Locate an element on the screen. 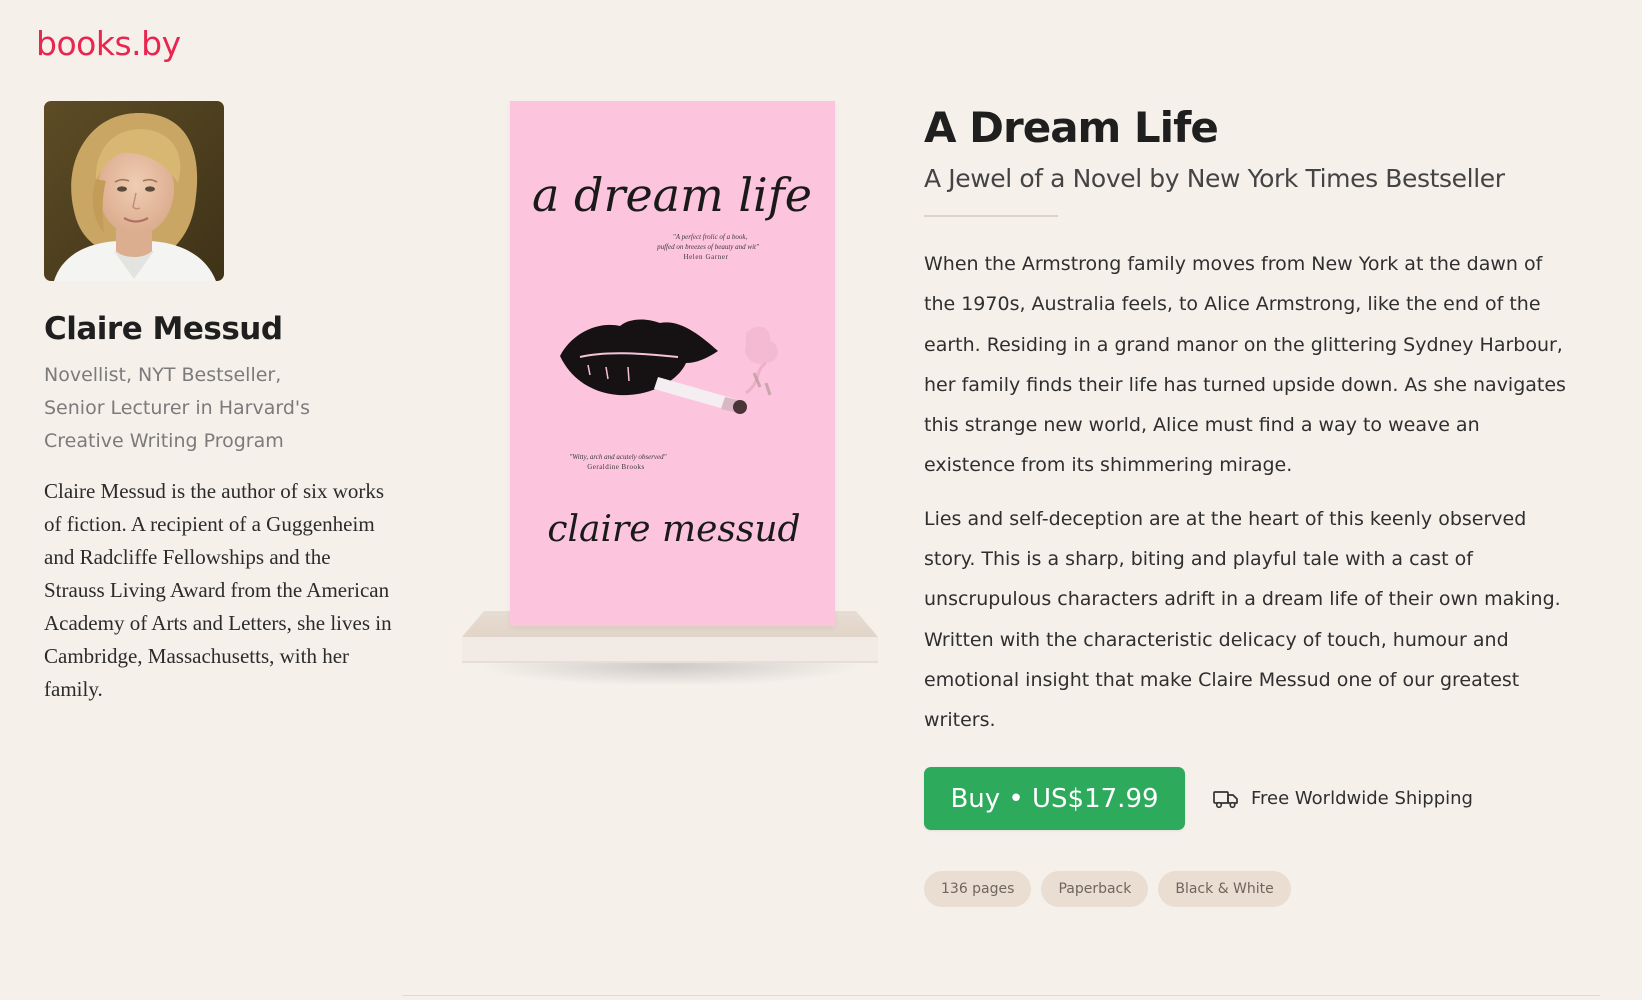  book-tags: 136 pages Paperback Black & White is located at coordinates (1107, 889).